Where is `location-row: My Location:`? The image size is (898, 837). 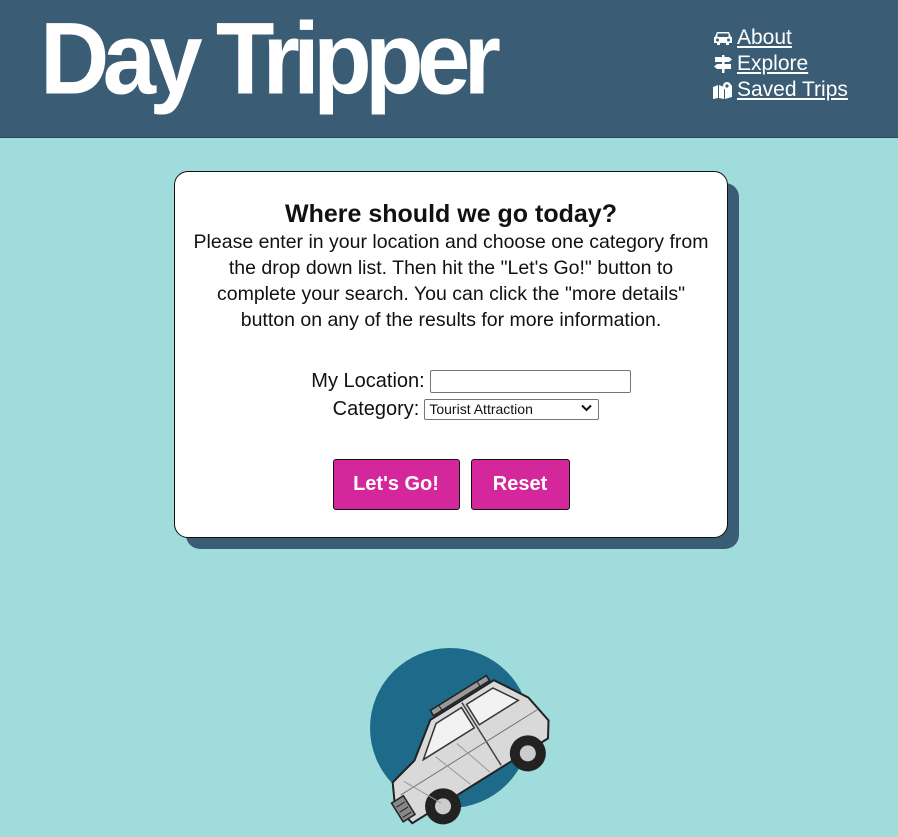
location-row: My Location: is located at coordinates (471, 381).